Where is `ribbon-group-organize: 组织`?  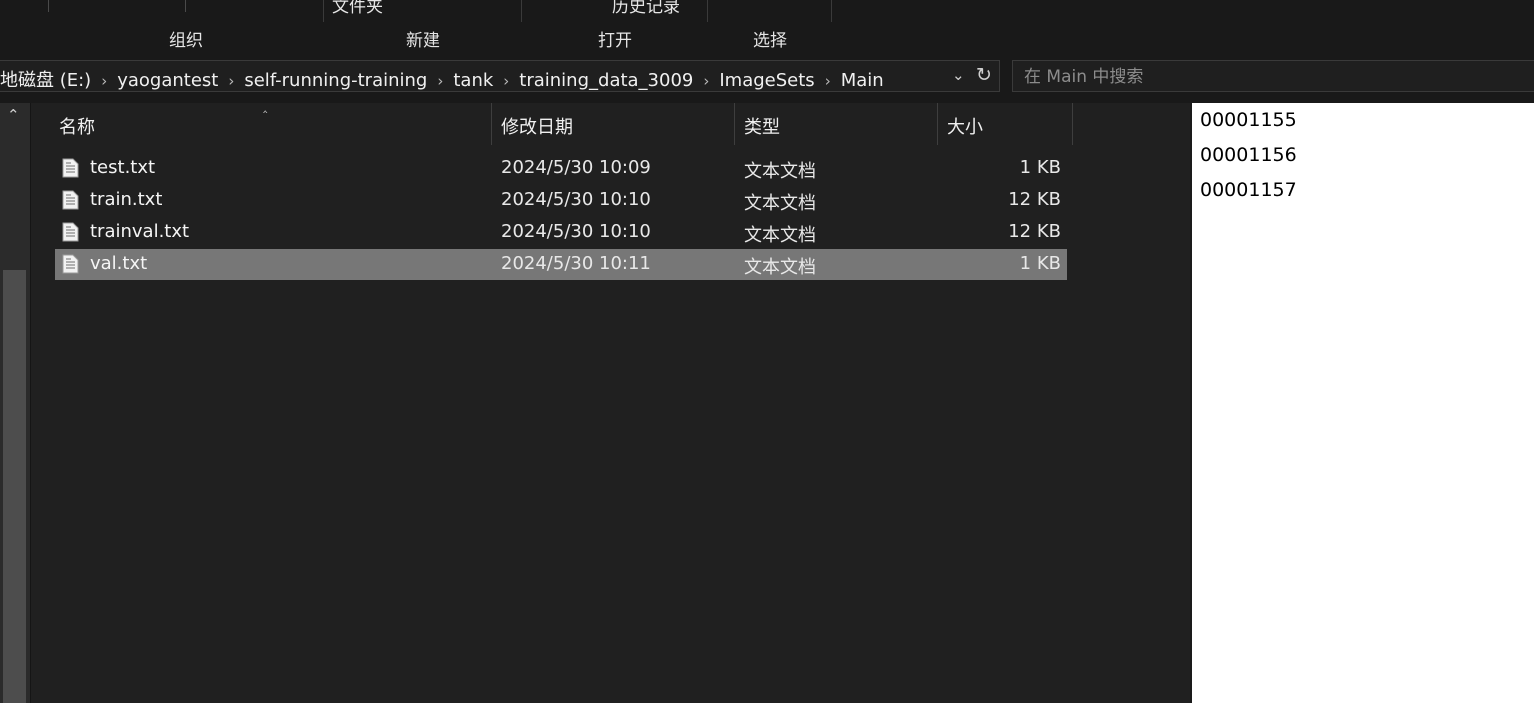 ribbon-group-organize: 组织 is located at coordinates (186, 26).